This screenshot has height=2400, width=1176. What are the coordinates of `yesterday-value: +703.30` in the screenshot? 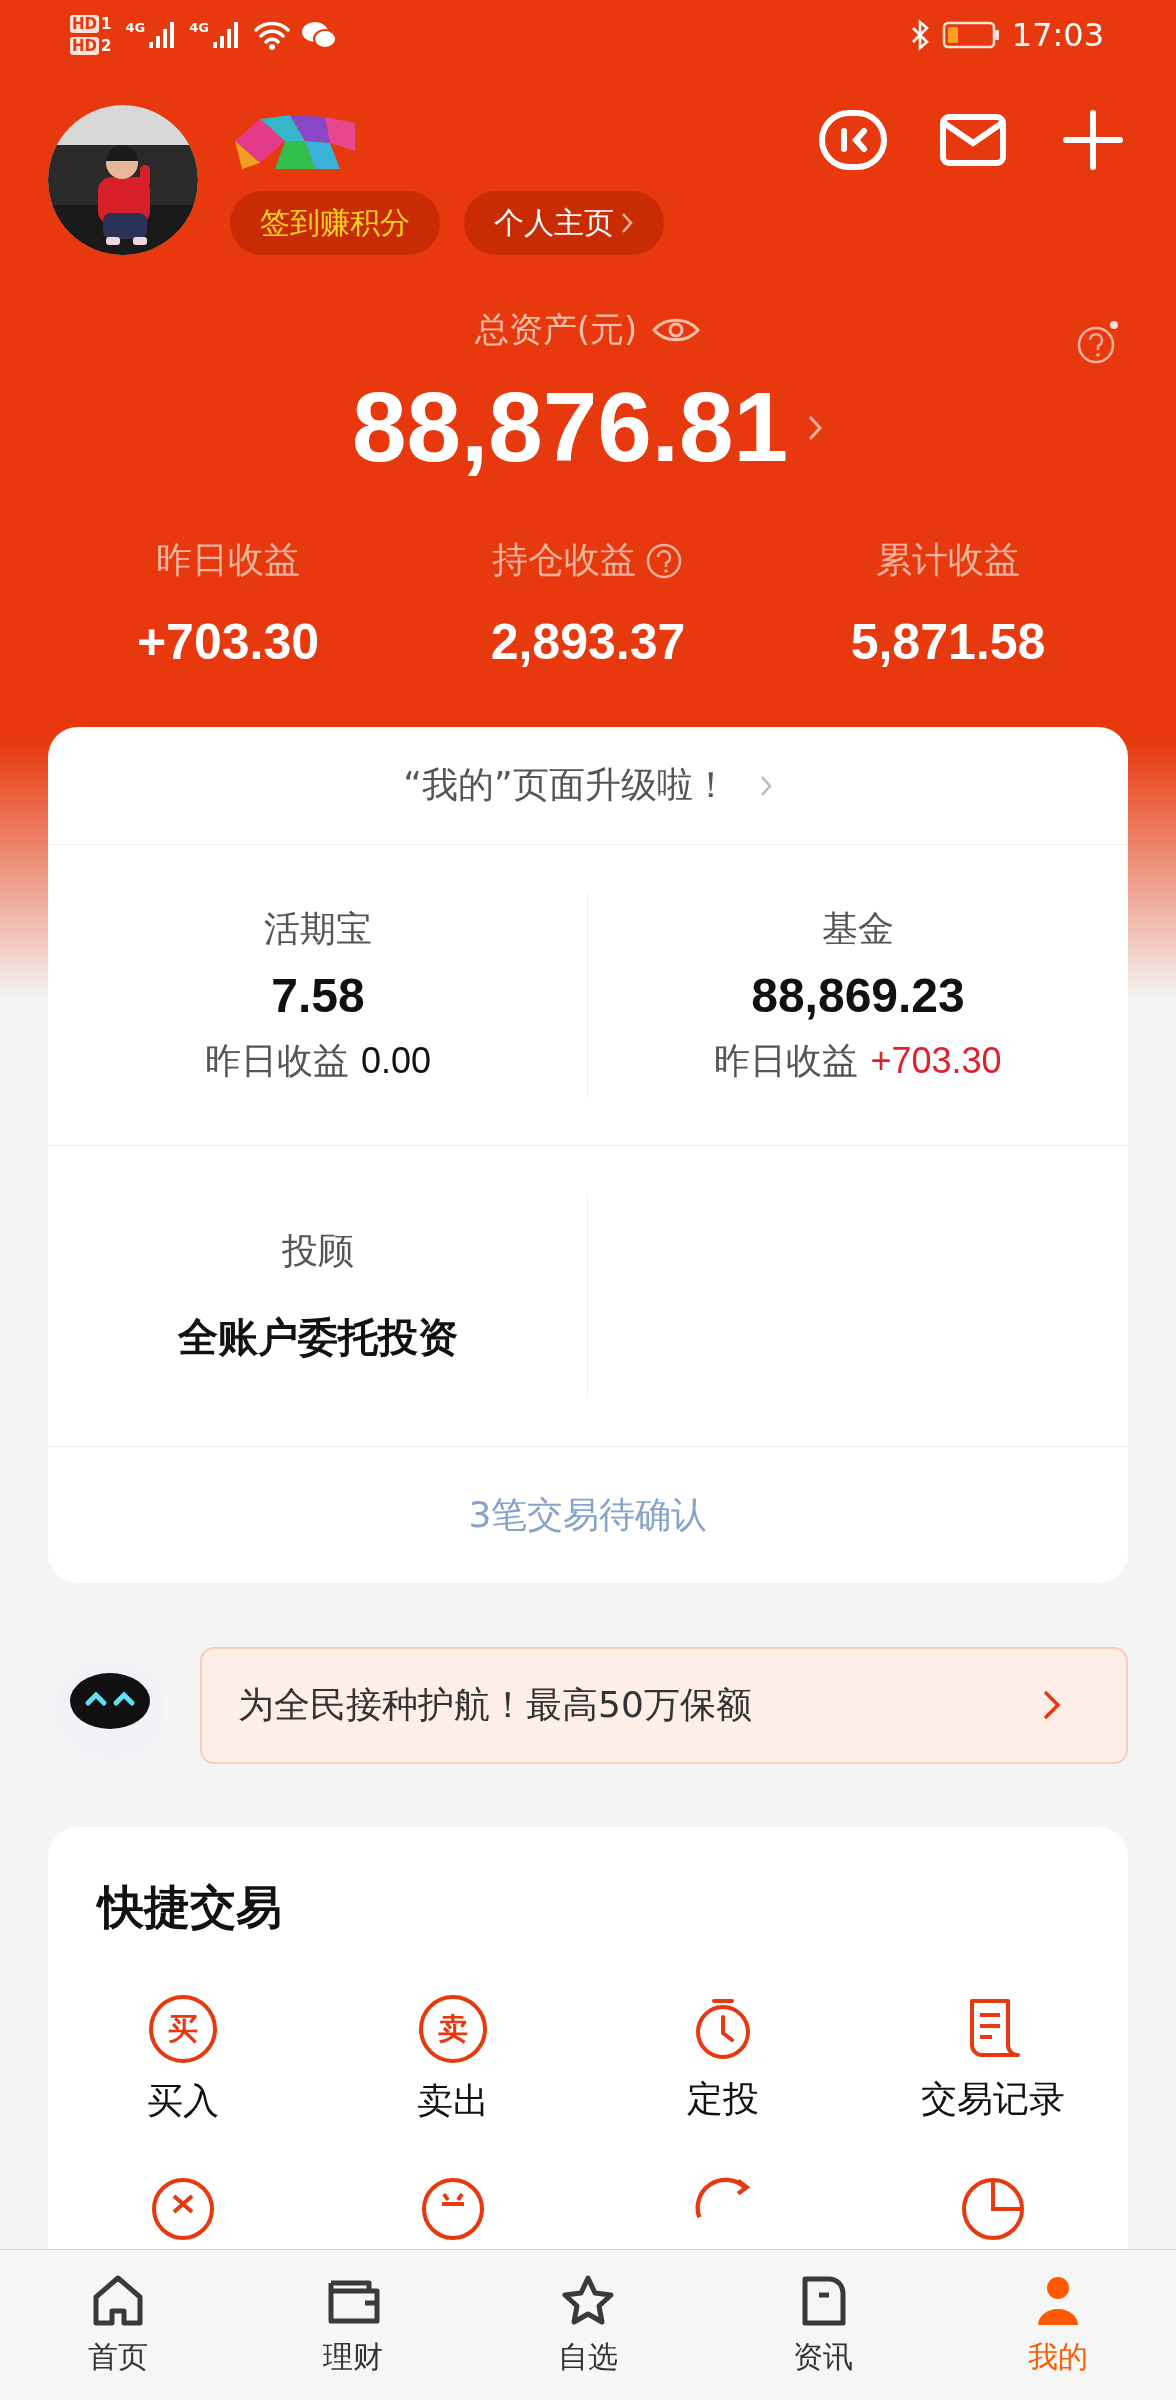 It's located at (936, 1060).